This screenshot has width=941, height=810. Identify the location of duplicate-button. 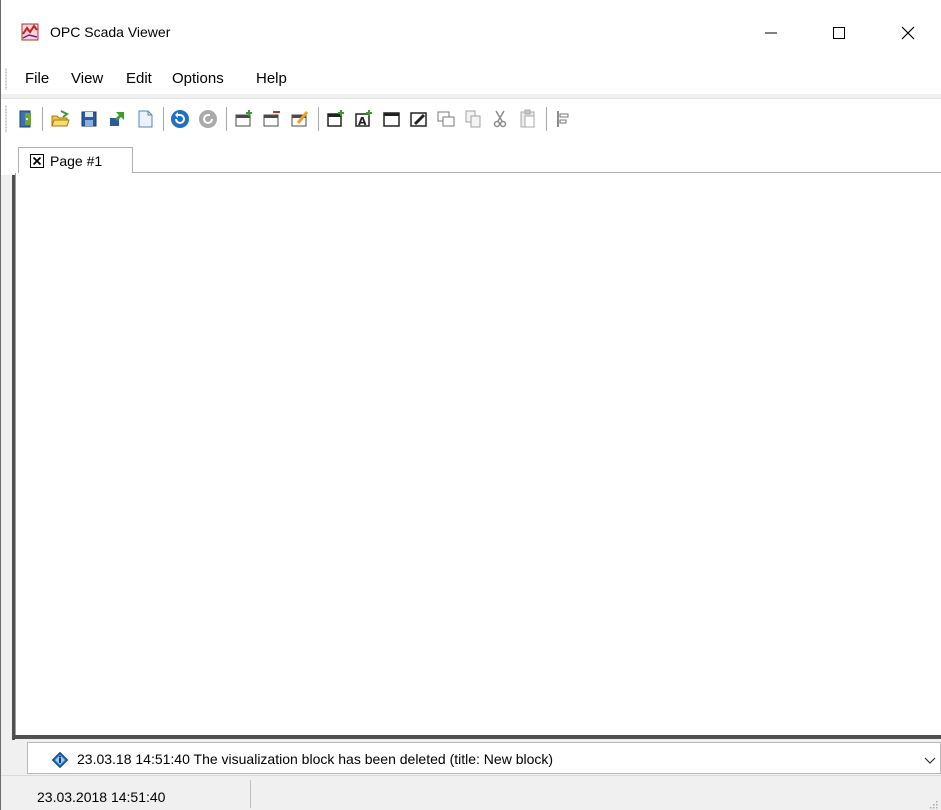
(446, 119).